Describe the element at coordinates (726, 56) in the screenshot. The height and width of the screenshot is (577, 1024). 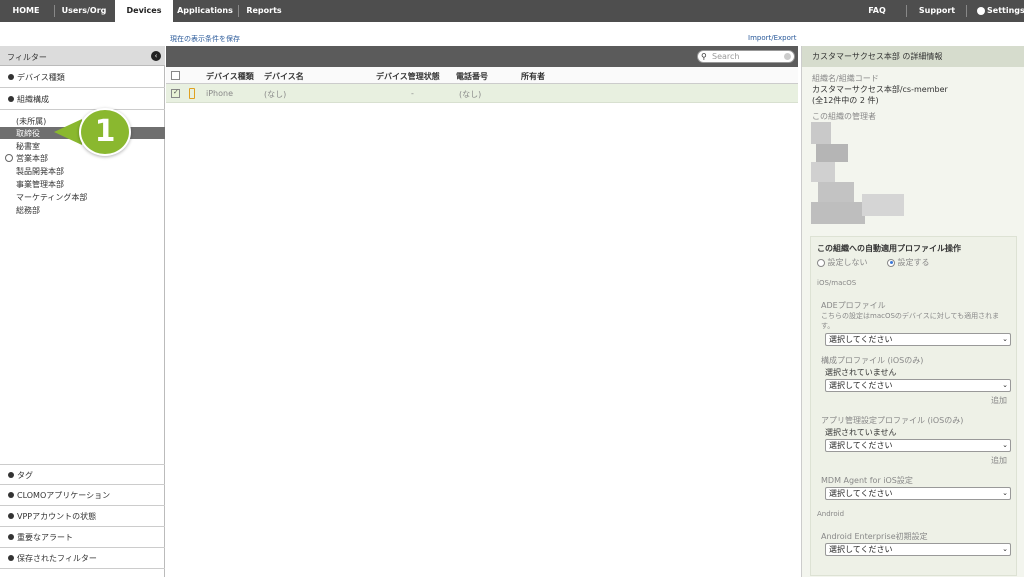
I see `search-placeholder: Search` at that location.